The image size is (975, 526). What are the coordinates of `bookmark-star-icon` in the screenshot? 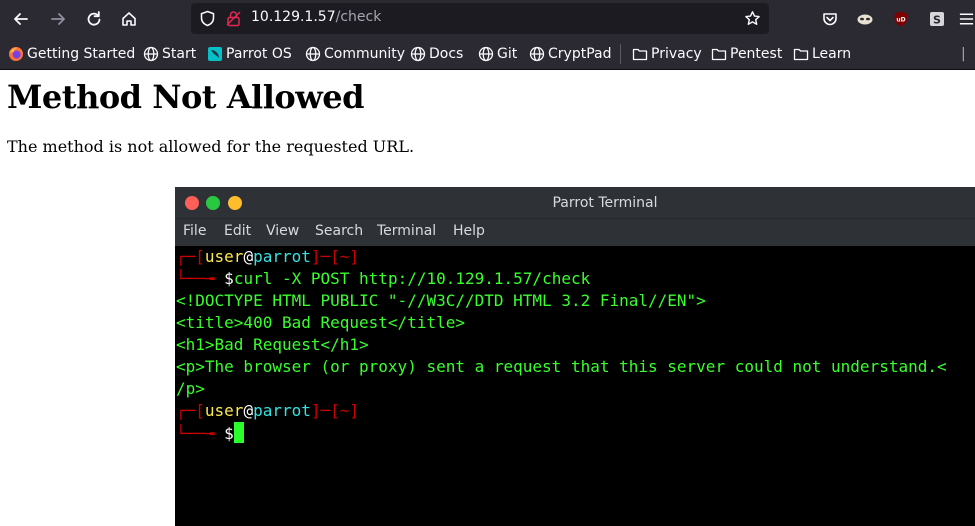 It's located at (752, 18).